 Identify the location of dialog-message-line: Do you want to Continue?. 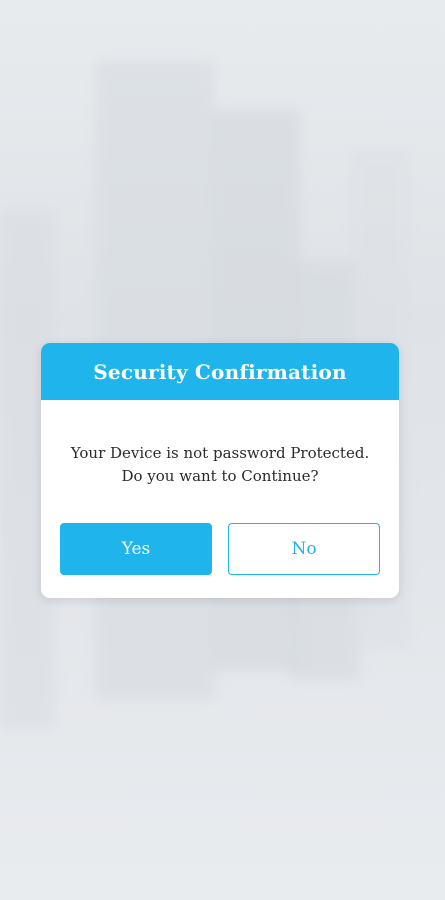
(220, 476).